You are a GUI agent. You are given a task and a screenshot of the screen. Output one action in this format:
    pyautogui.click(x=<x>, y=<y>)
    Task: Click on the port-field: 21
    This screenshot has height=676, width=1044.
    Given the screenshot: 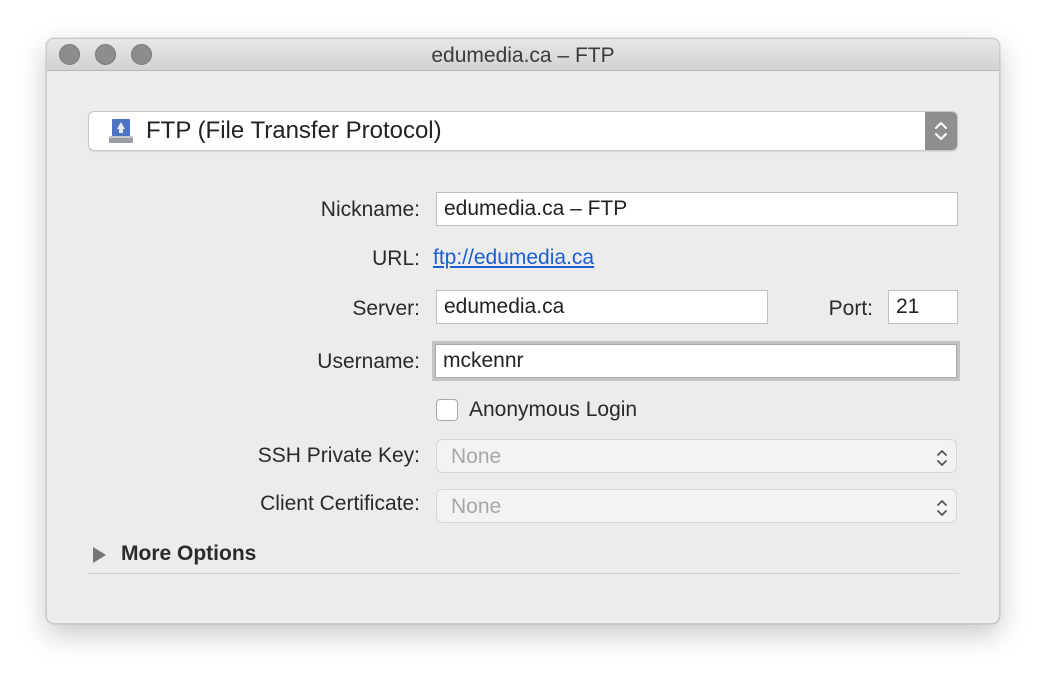 What is the action you would take?
    pyautogui.click(x=923, y=307)
    